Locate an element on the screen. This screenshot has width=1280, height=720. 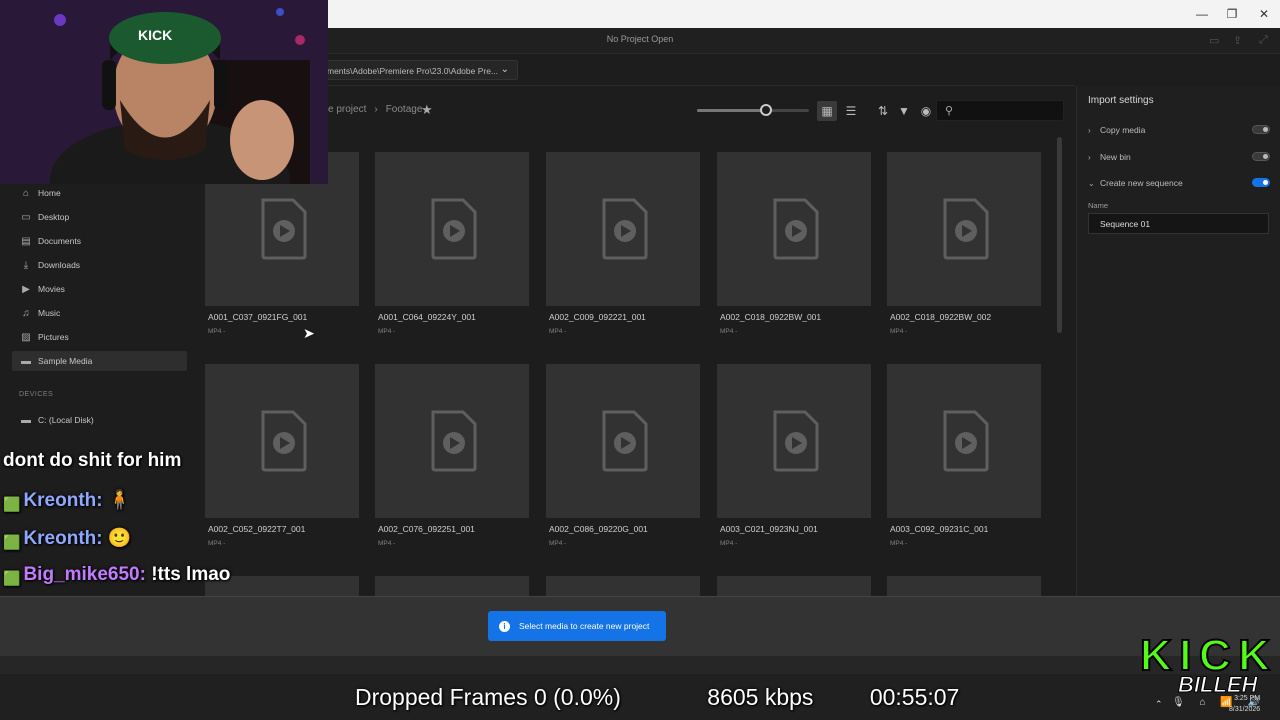
media-filename: A001_C064_09224Y_001 is located at coordinates (427, 317).